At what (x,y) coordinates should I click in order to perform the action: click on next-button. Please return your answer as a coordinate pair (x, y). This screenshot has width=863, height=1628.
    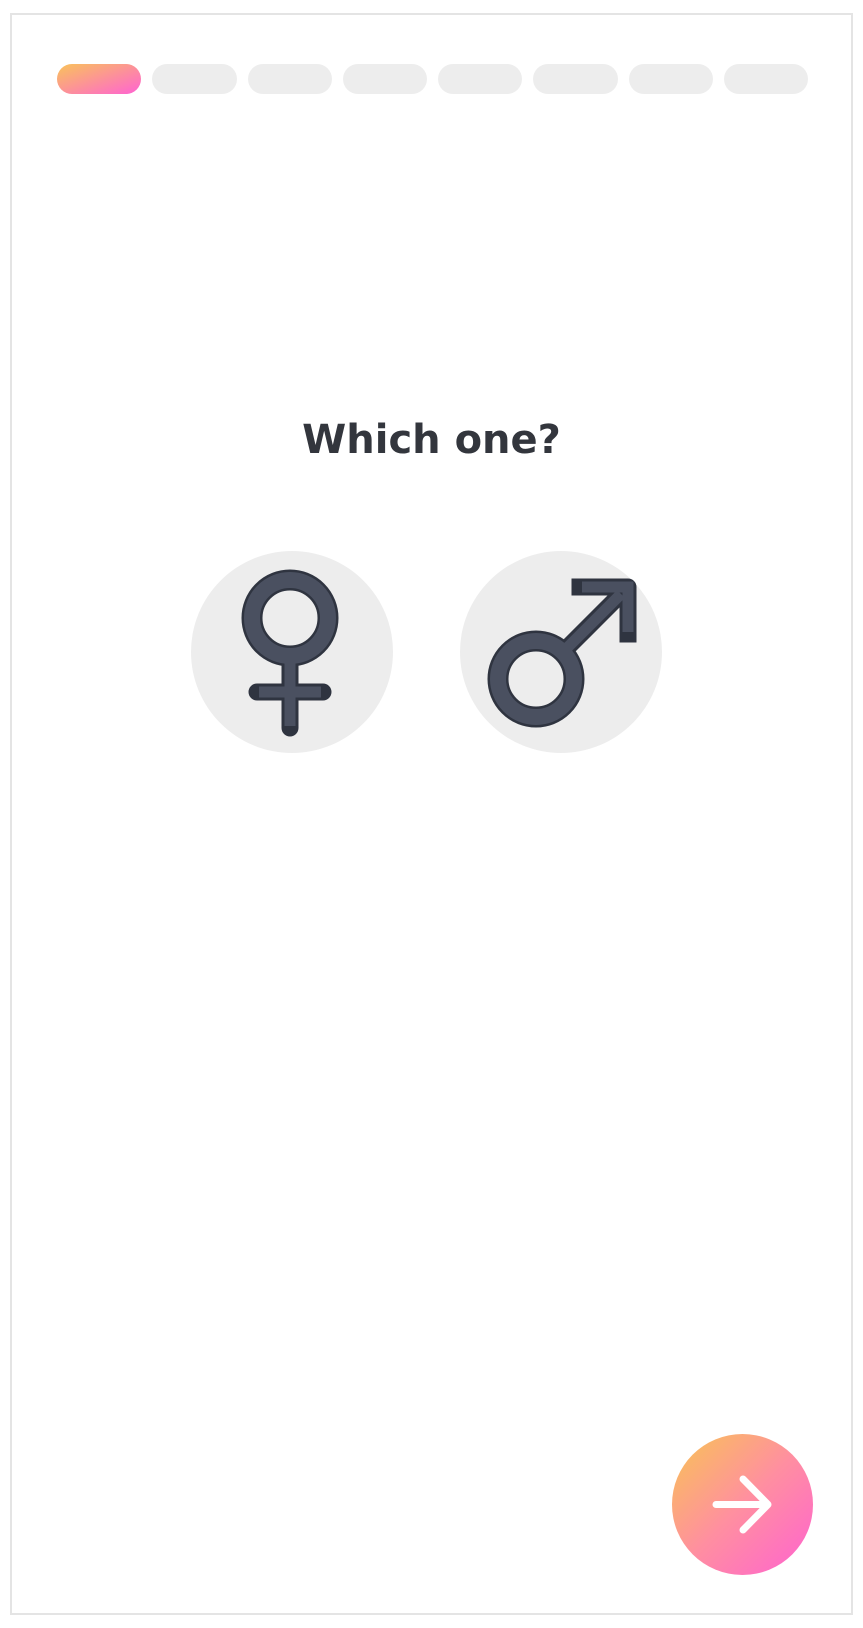
    Looking at the image, I should click on (742, 1504).